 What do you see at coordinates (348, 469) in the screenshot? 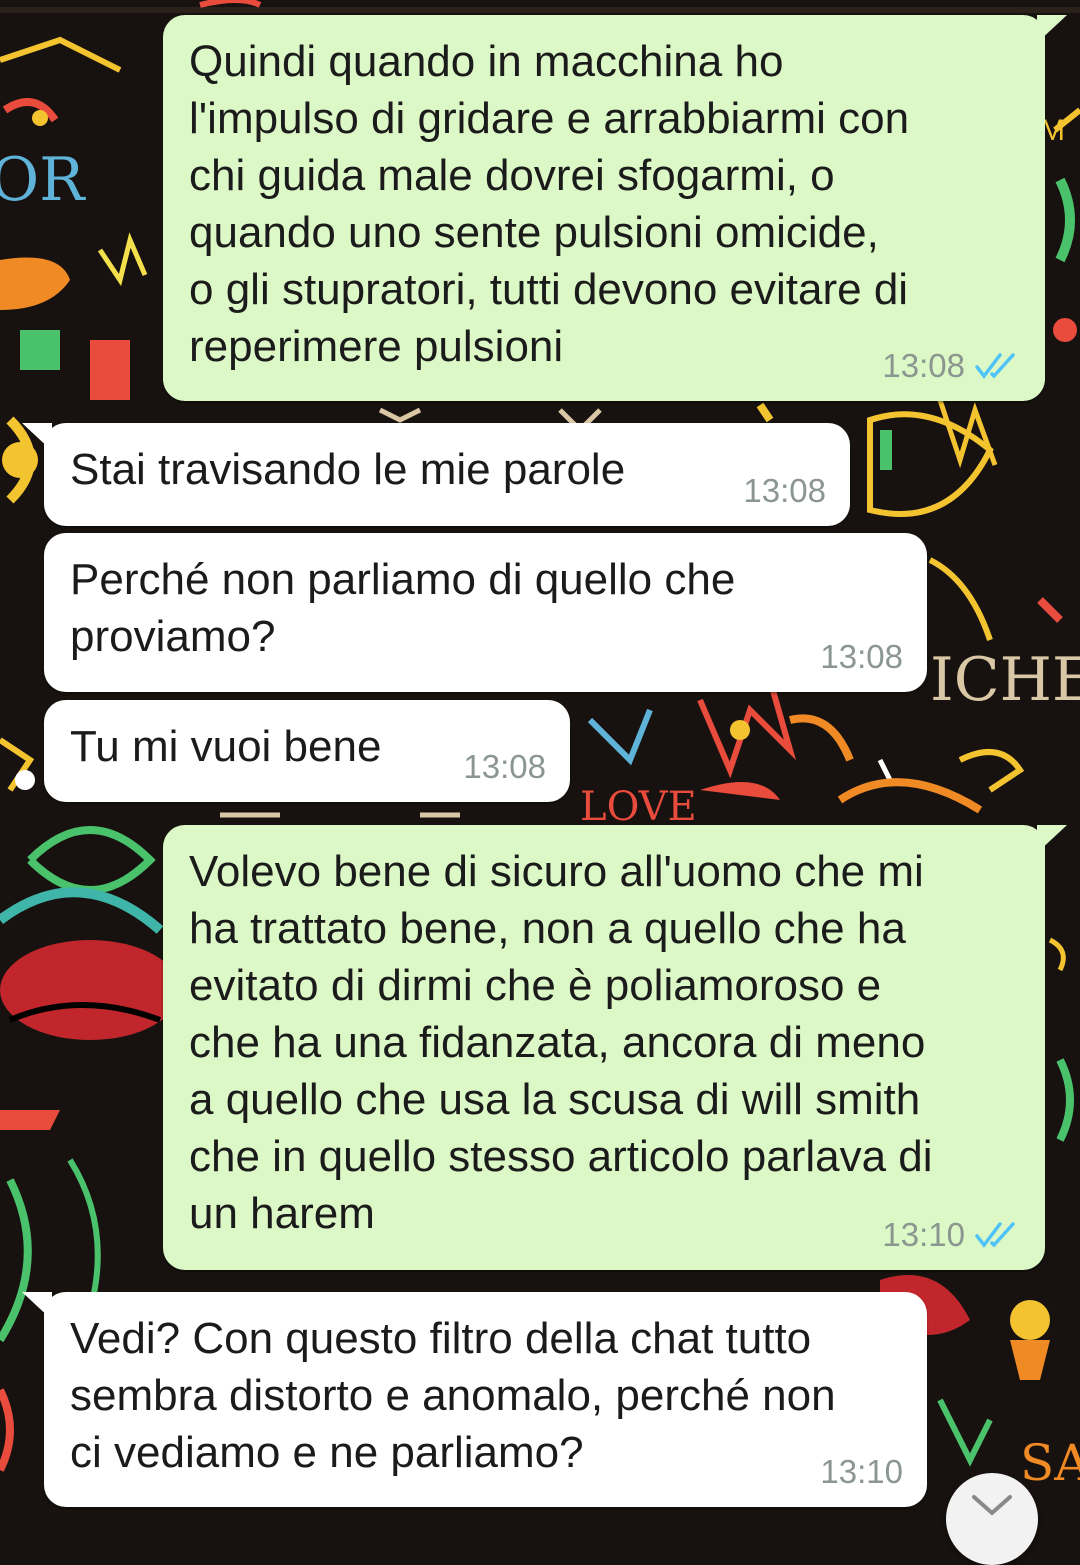
I see `message-text: Stai travisando le mie parole` at bounding box center [348, 469].